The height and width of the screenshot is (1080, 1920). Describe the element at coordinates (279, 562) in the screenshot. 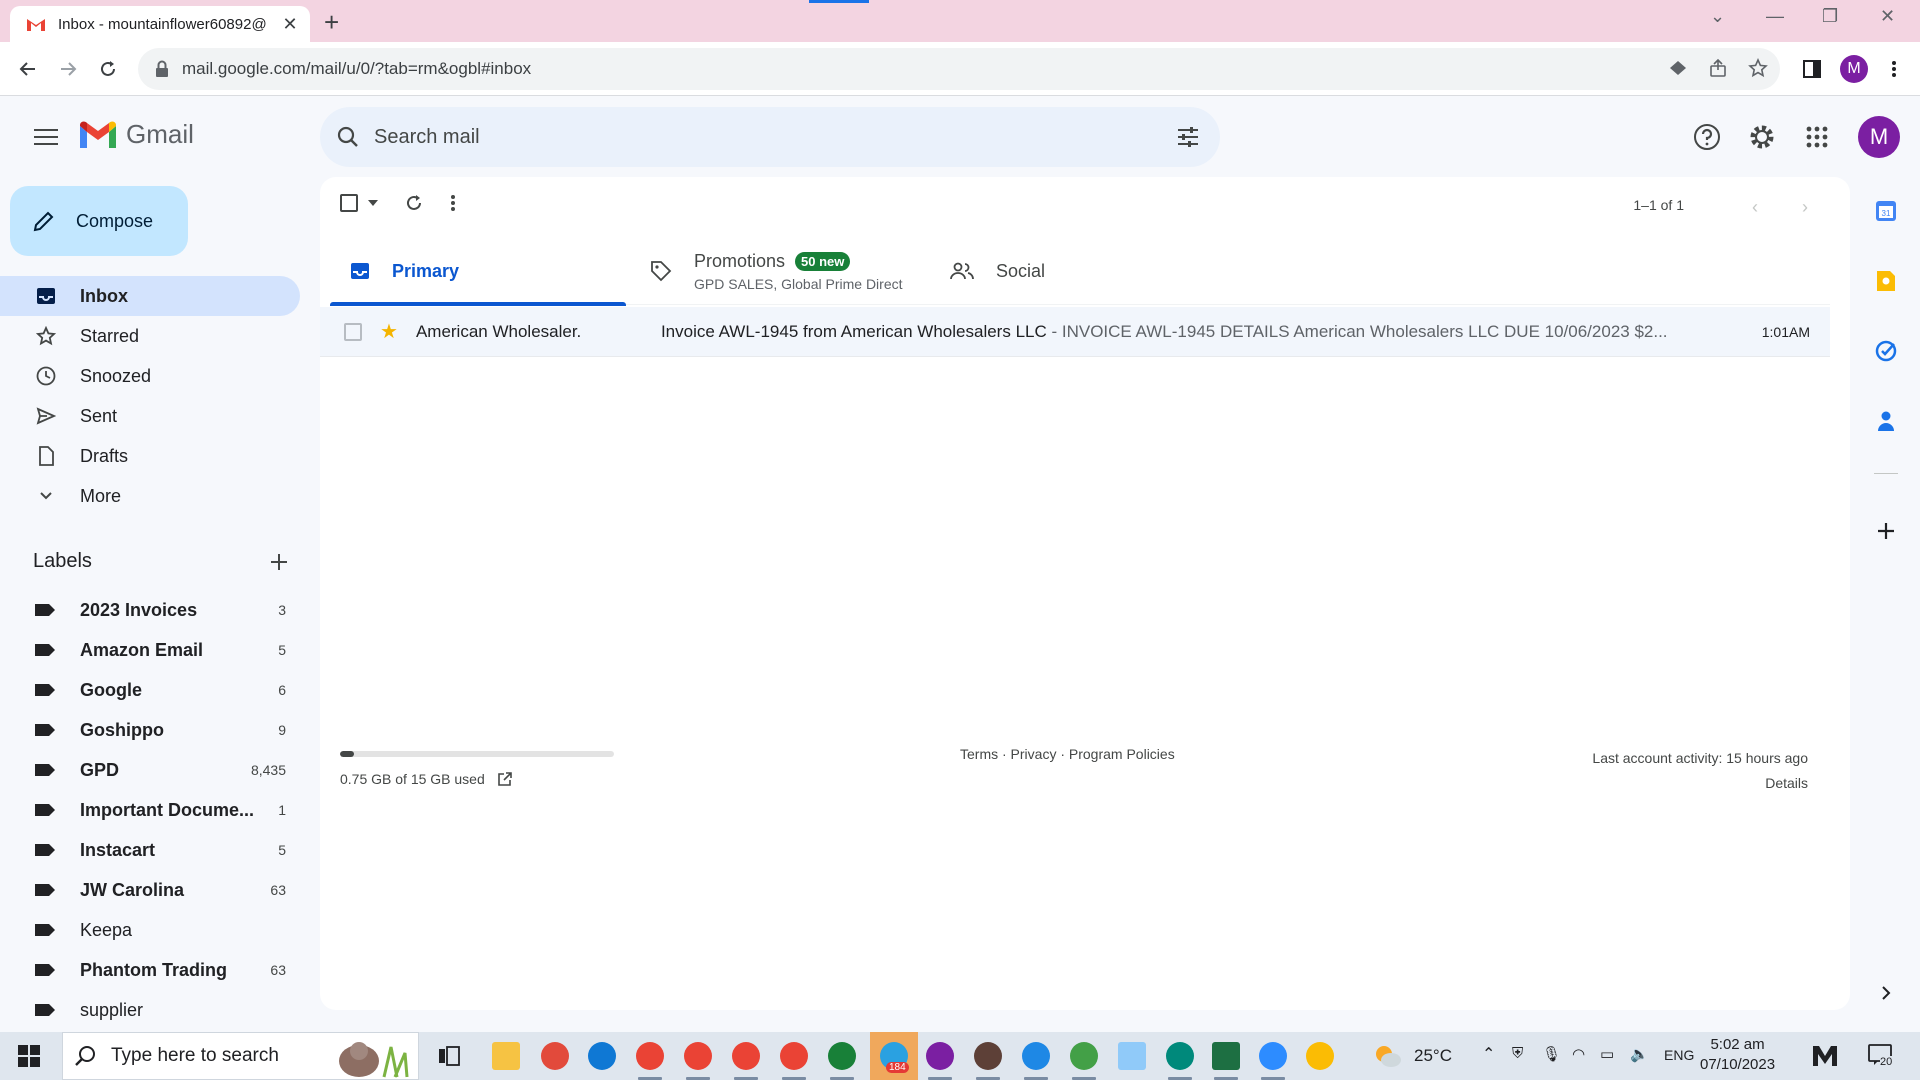

I see `create-label-plus-icon` at that location.